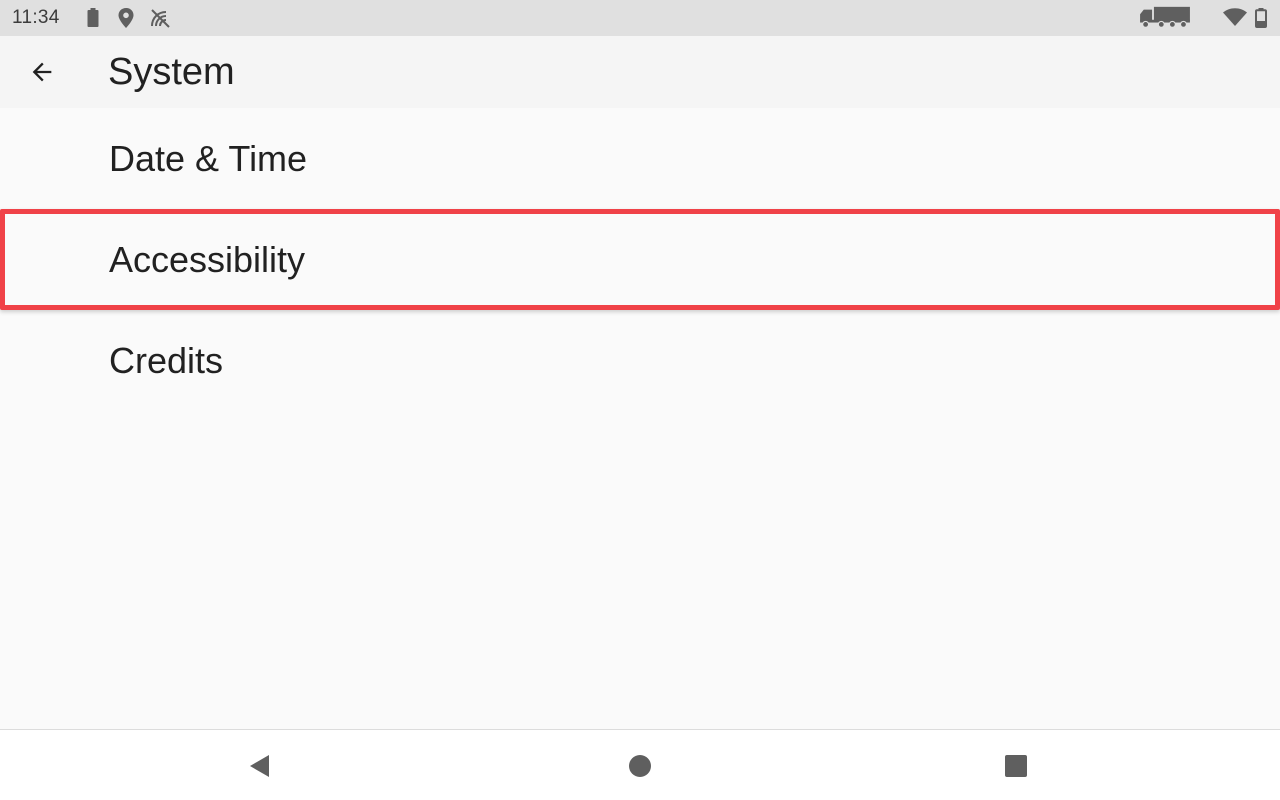 Image resolution: width=1280 pixels, height=800 pixels. I want to click on list-item-credits: Credits, so click(640, 360).